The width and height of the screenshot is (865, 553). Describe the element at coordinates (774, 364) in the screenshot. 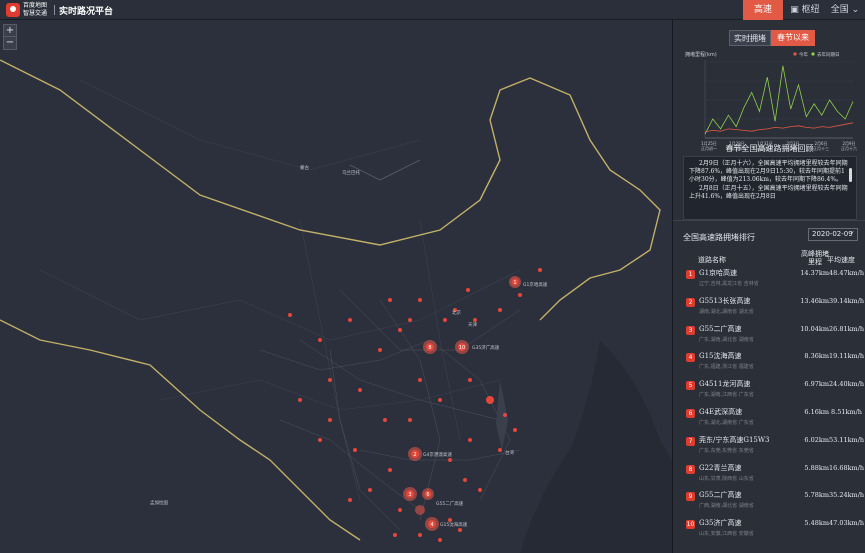

I see `table-row: 4 G15沈海高速广东,福建,浙江省 福建省 8.36km 19.11km/h` at that location.